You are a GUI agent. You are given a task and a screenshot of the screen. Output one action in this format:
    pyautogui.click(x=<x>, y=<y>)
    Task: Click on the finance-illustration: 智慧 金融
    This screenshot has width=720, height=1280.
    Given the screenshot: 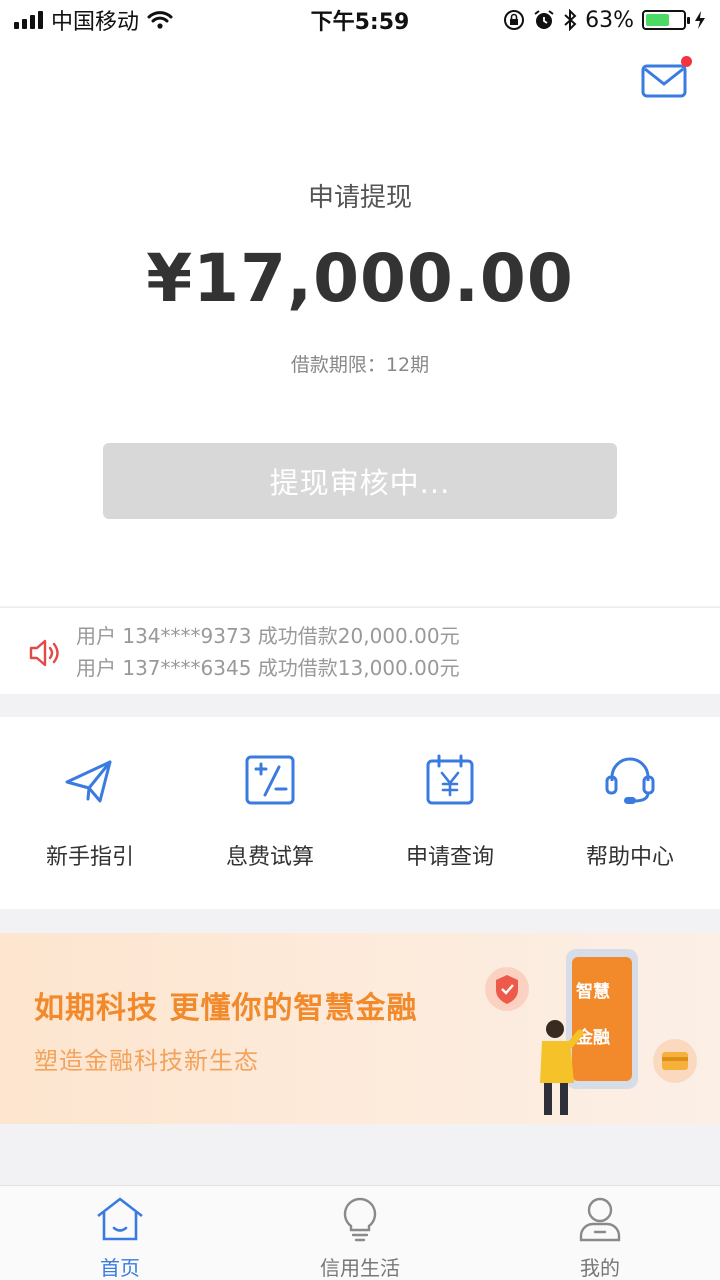 What is the action you would take?
    pyautogui.click(x=591, y=1032)
    